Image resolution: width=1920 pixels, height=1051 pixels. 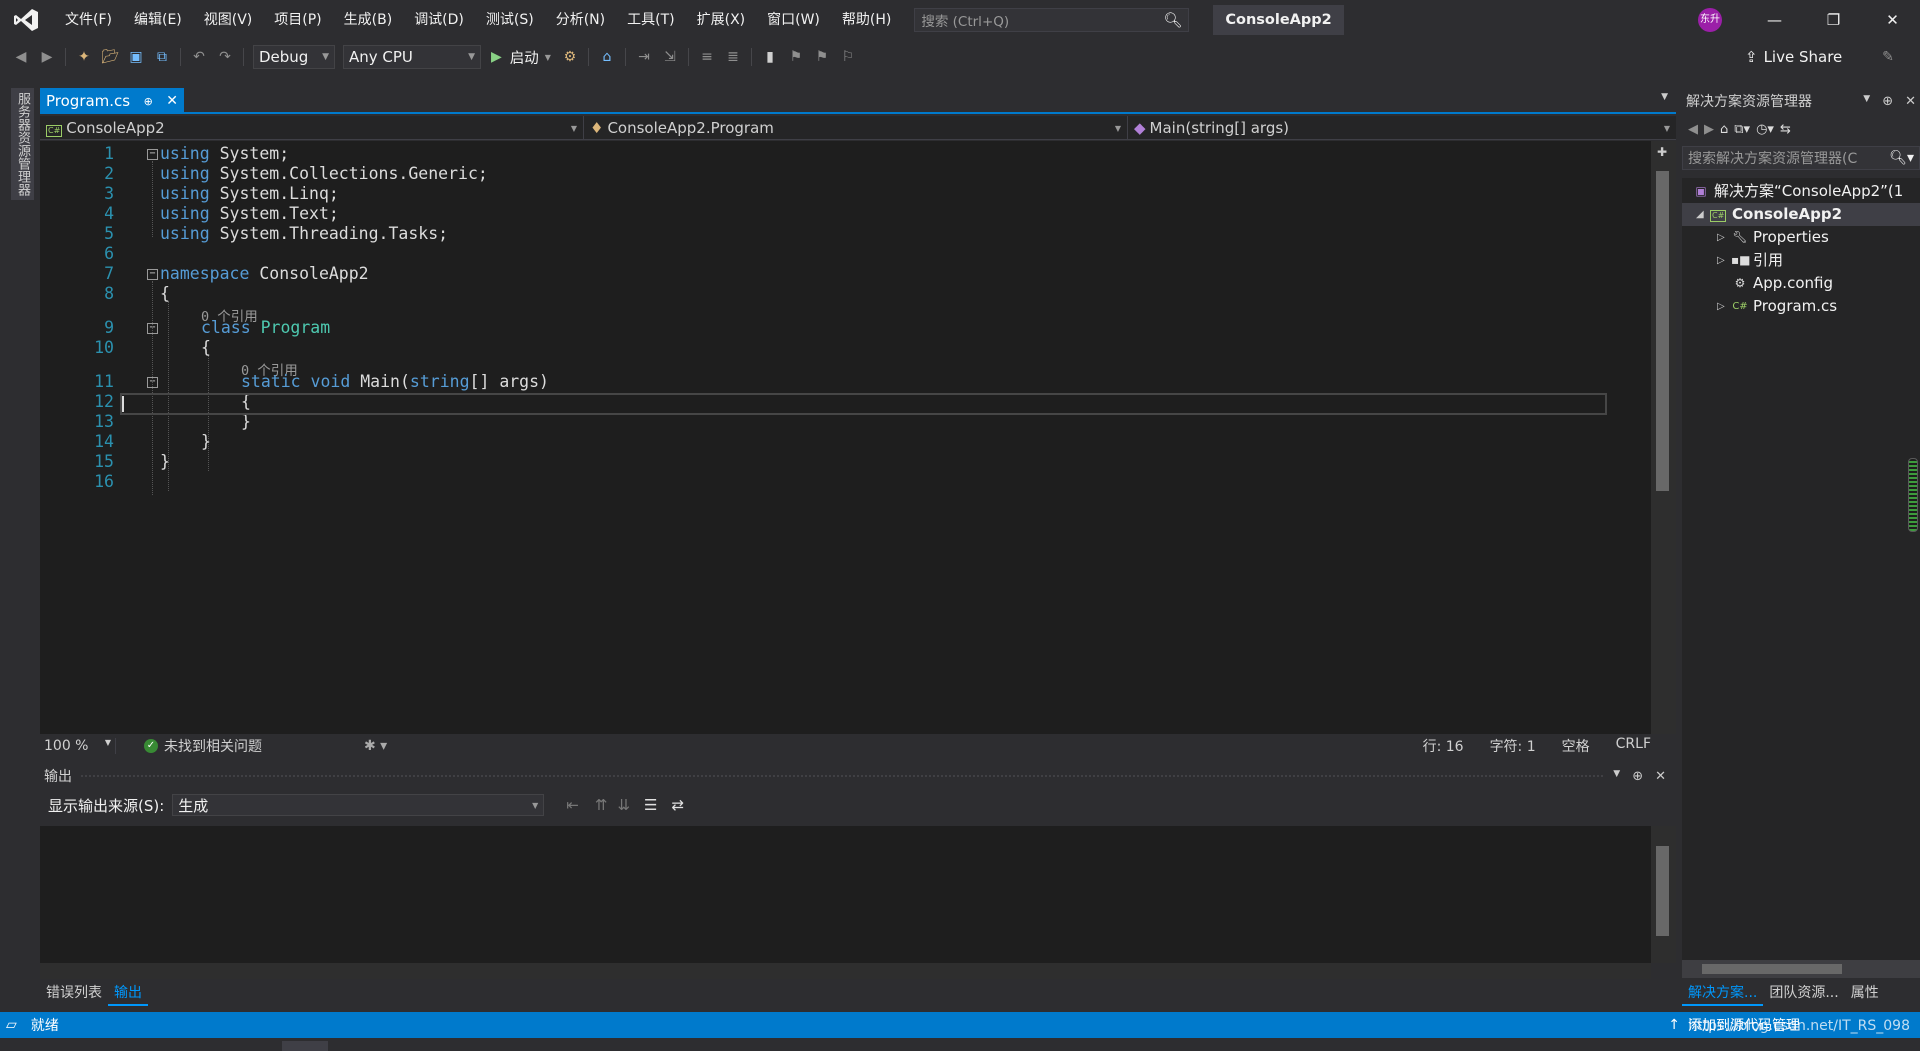 I want to click on close-window-button: ✕, so click(x=1892, y=20).